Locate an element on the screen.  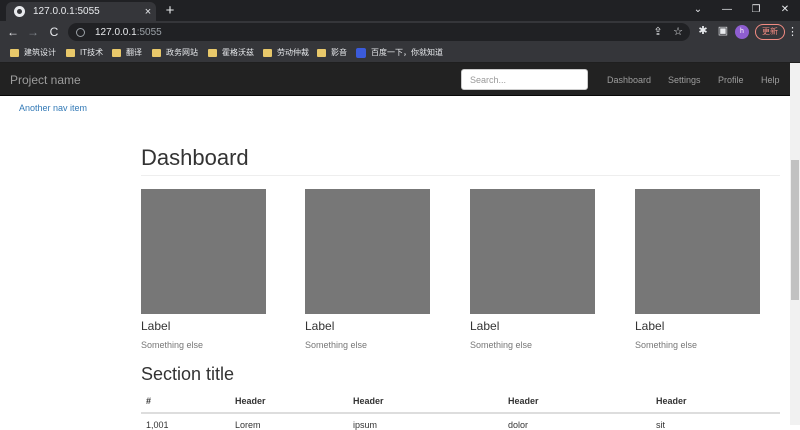
bookmark-item: 政务网站 is located at coordinates (175, 52).